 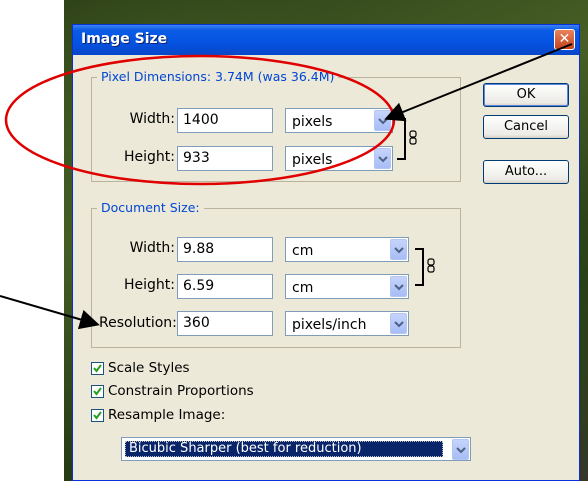 I want to click on annotation-arrow-resolution, so click(x=50, y=312).